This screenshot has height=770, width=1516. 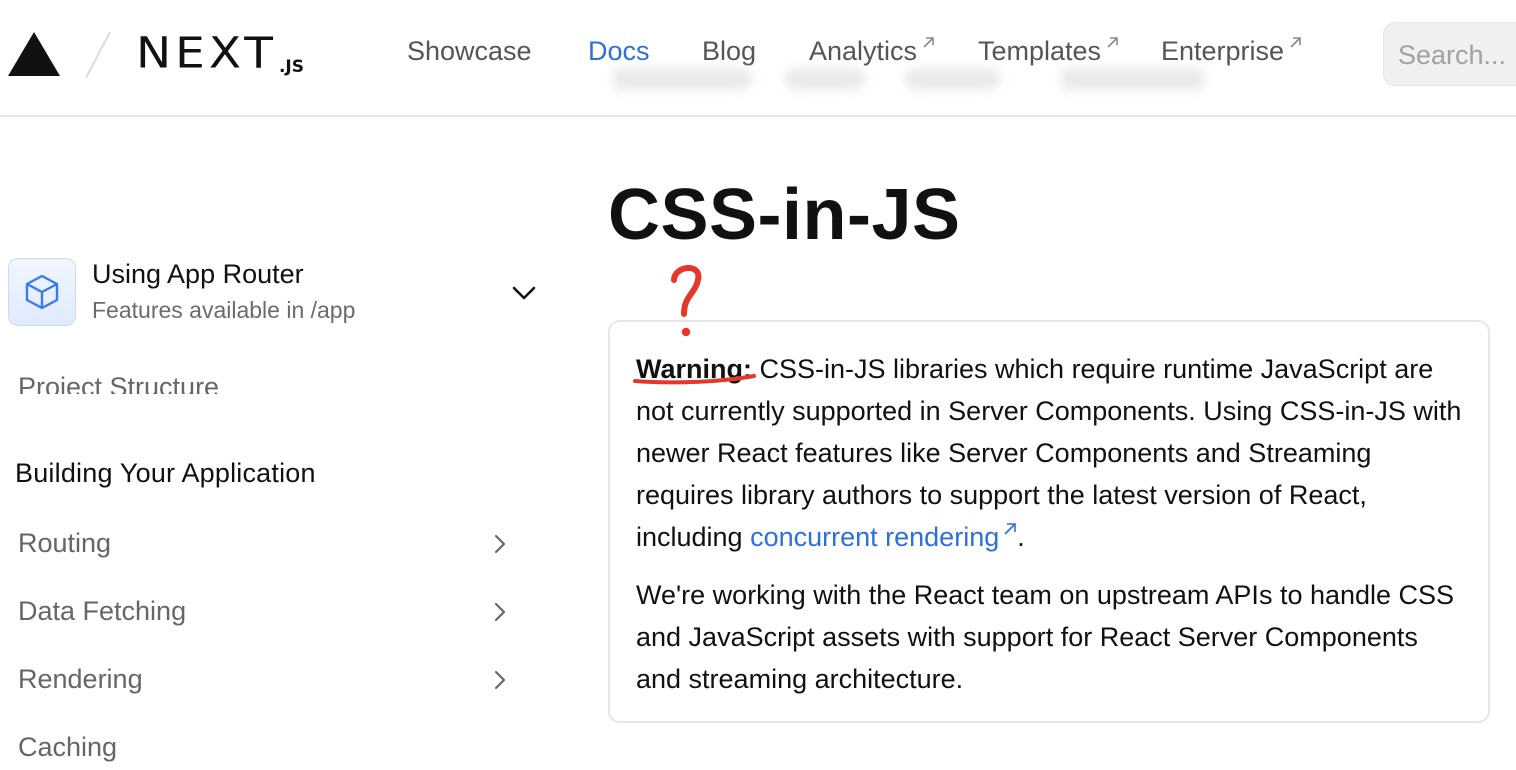 What do you see at coordinates (80, 679) in the screenshot?
I see `sidebar-item-label: Rendering` at bounding box center [80, 679].